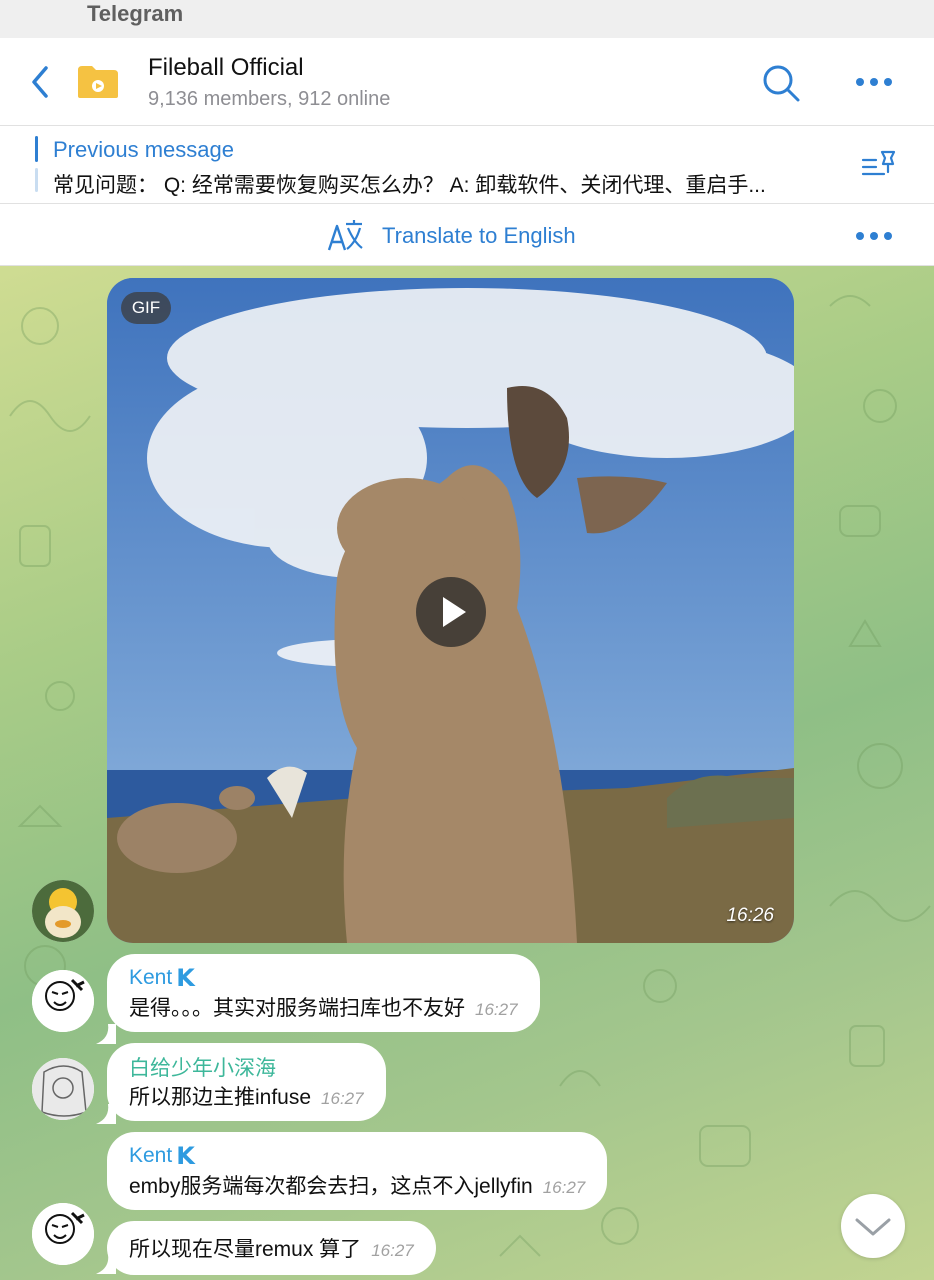  I want to click on back-button, so click(41, 82).